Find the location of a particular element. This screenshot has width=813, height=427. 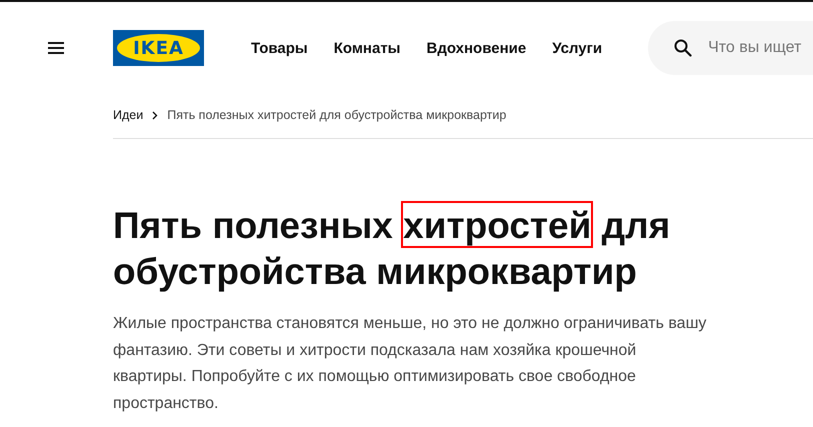

logo: IKEA is located at coordinates (158, 48).